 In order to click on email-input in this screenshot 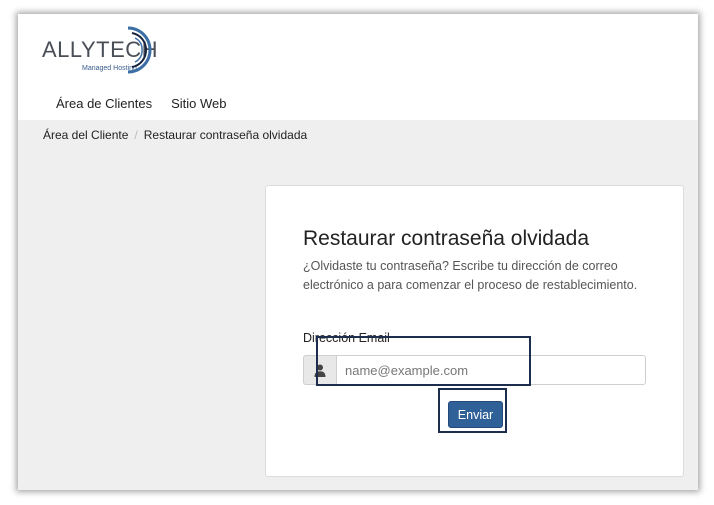, I will do `click(491, 370)`.